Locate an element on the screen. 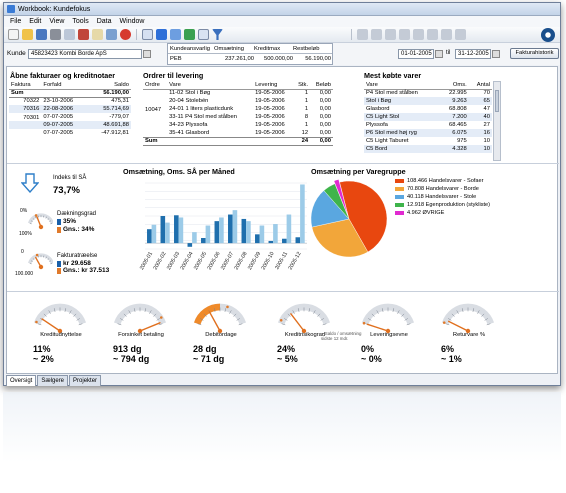  stop-icon is located at coordinates (125, 34).